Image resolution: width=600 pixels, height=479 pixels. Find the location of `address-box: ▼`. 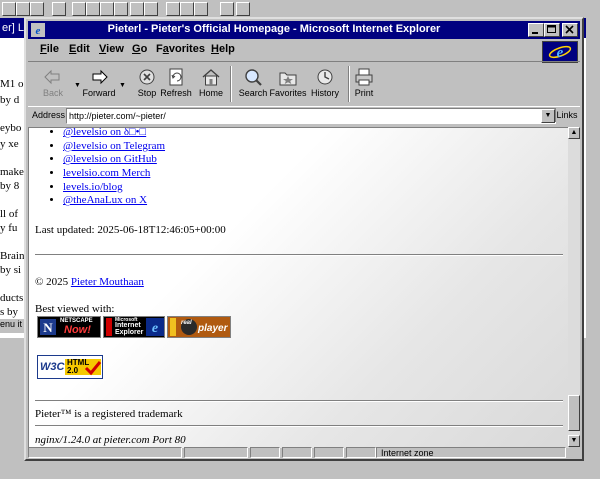

address-box: ▼ is located at coordinates (311, 116).